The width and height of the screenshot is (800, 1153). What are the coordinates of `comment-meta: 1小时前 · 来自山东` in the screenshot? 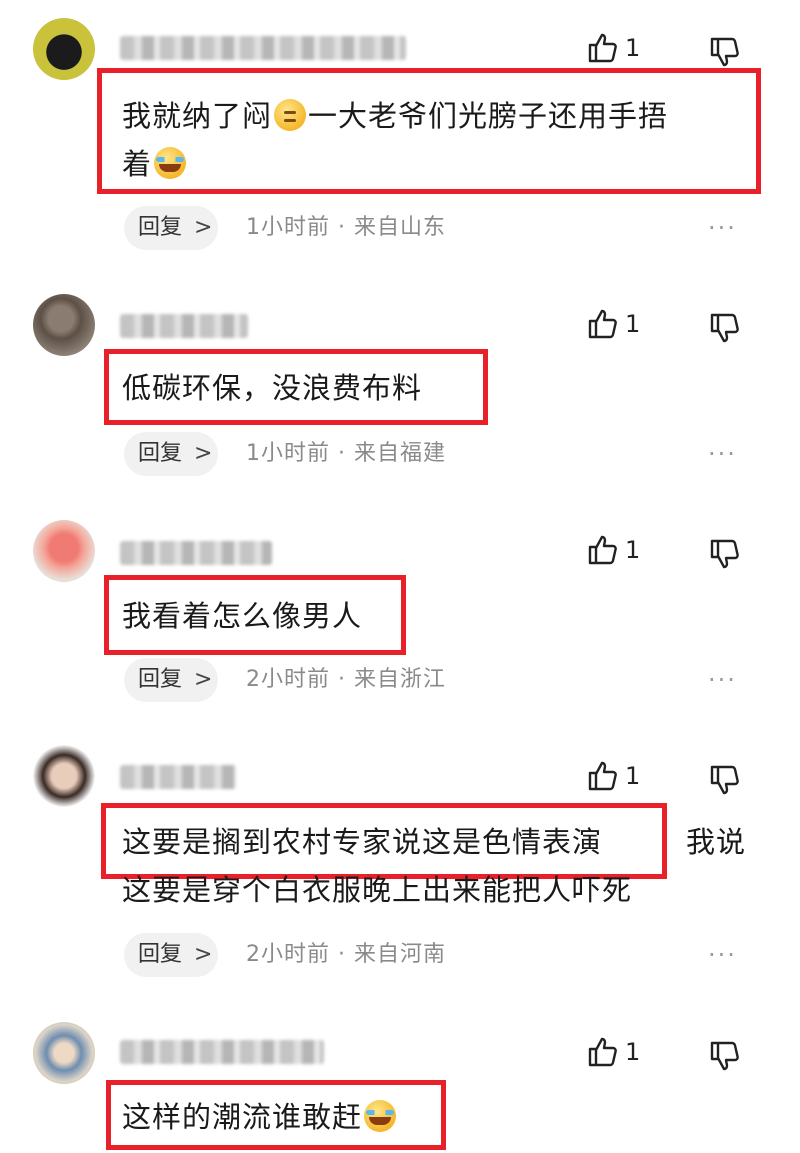 It's located at (346, 228).